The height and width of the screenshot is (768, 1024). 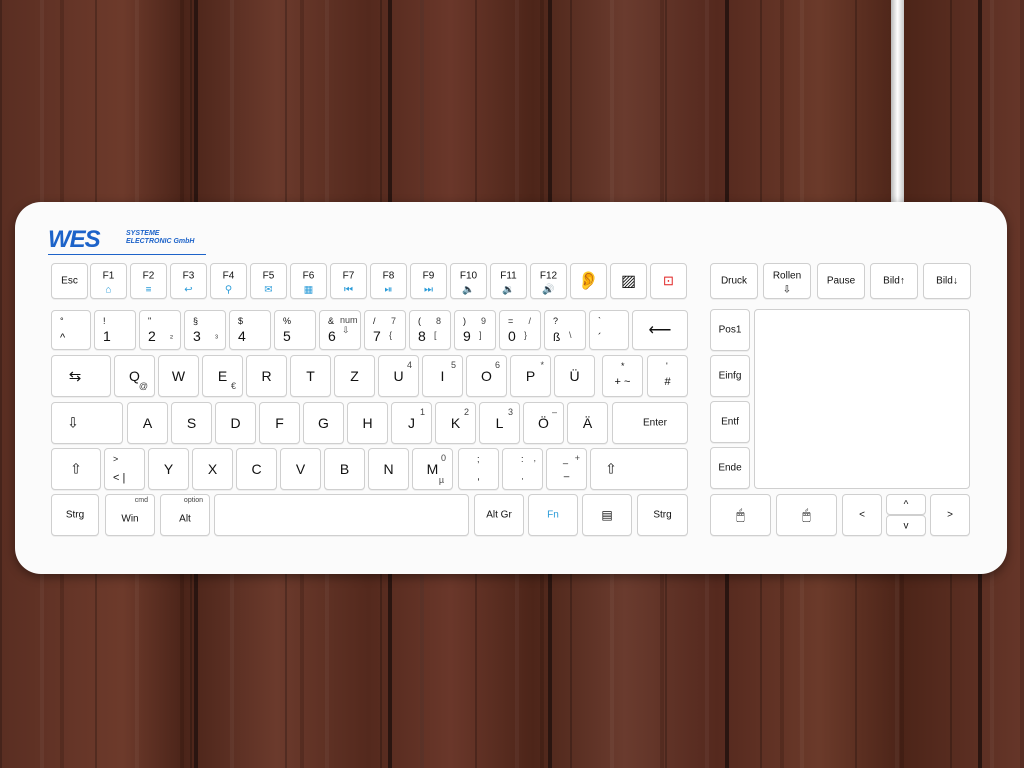 I want to click on key-f5: F5 ✉, so click(x=268, y=281).